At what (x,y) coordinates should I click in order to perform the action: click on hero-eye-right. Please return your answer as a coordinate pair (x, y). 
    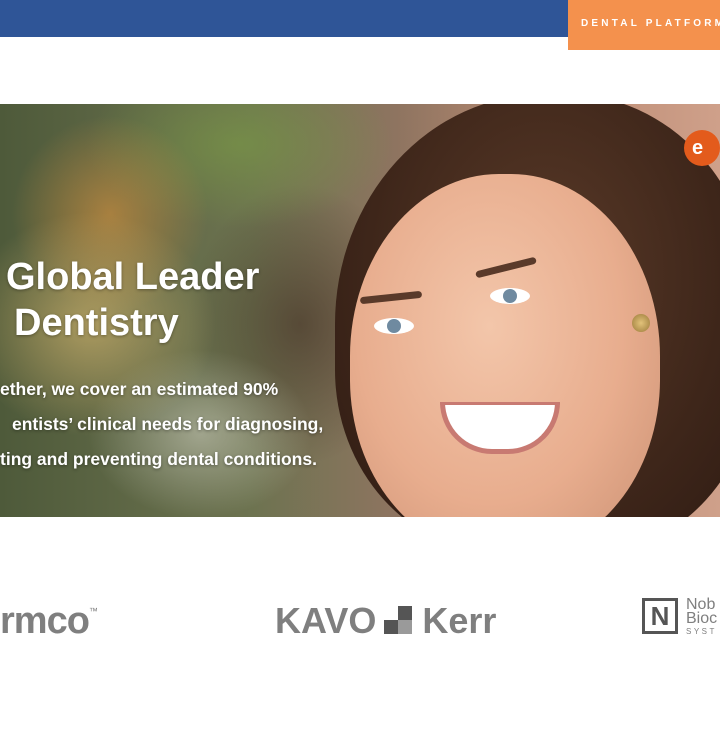
    Looking at the image, I should click on (510, 296).